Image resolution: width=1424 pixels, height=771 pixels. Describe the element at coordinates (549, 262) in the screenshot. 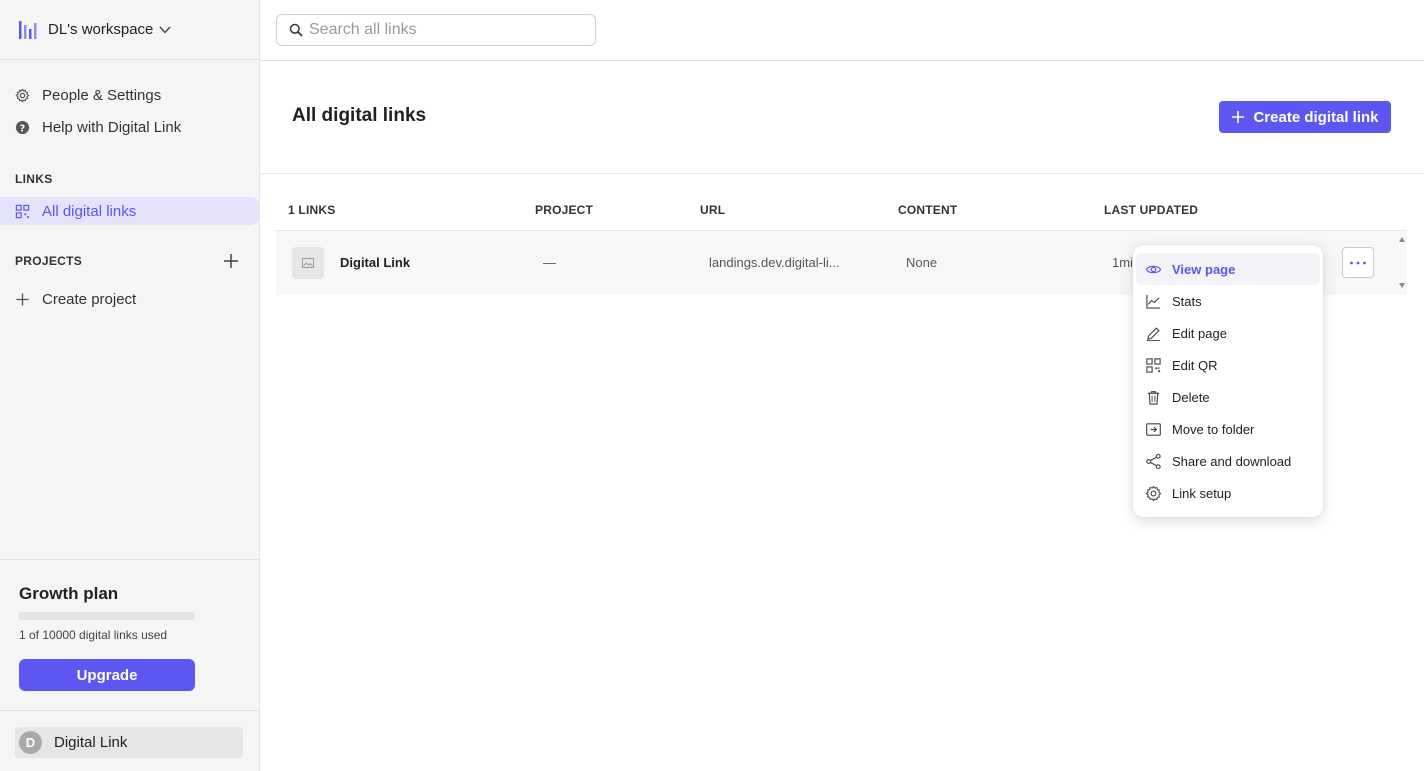

I see `link-project: —` at that location.